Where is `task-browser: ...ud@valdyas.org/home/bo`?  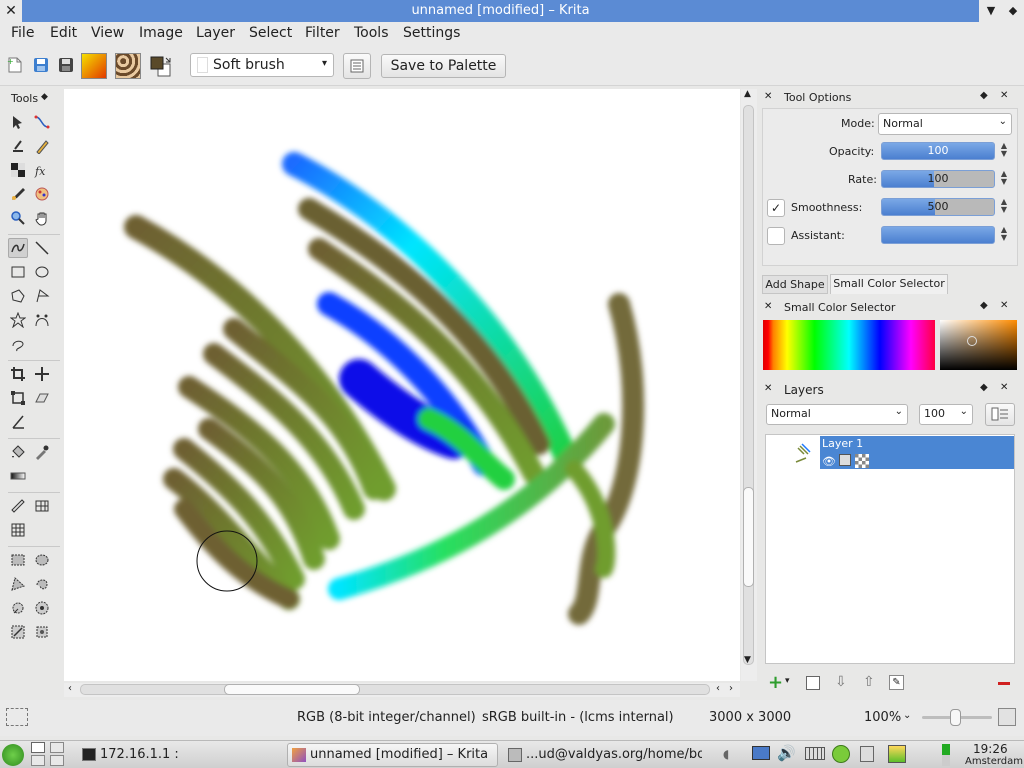 task-browser: ...ud@valdyas.org/home/bo is located at coordinates (603, 755).